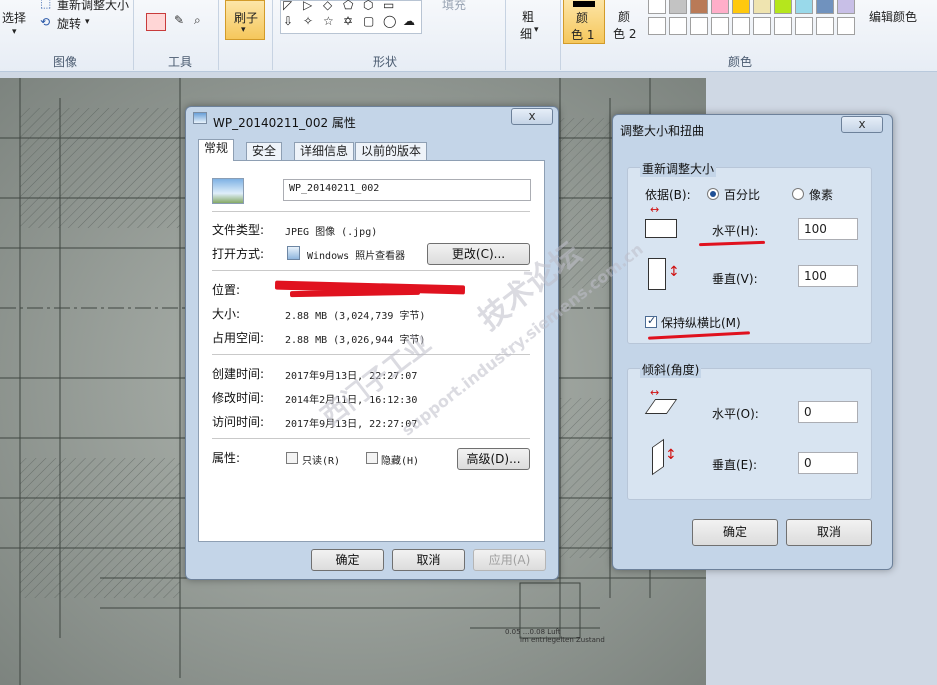 The image size is (937, 685). What do you see at coordinates (798, 194) in the screenshot?
I see `pixels-radio` at bounding box center [798, 194].